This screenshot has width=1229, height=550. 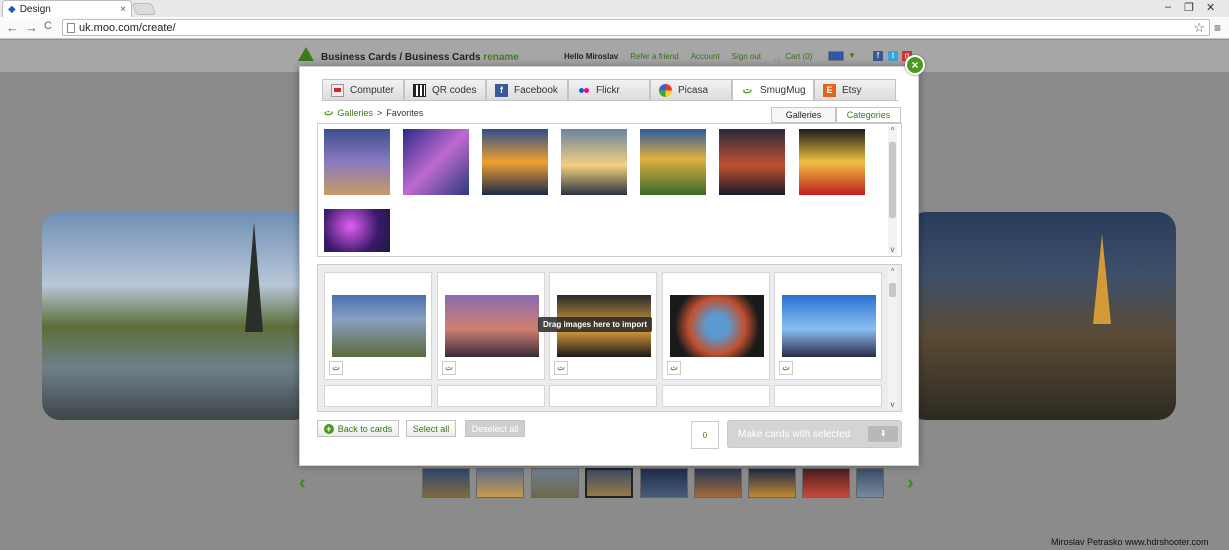 I want to click on chevron-down-icon: ▼, so click(x=852, y=55).